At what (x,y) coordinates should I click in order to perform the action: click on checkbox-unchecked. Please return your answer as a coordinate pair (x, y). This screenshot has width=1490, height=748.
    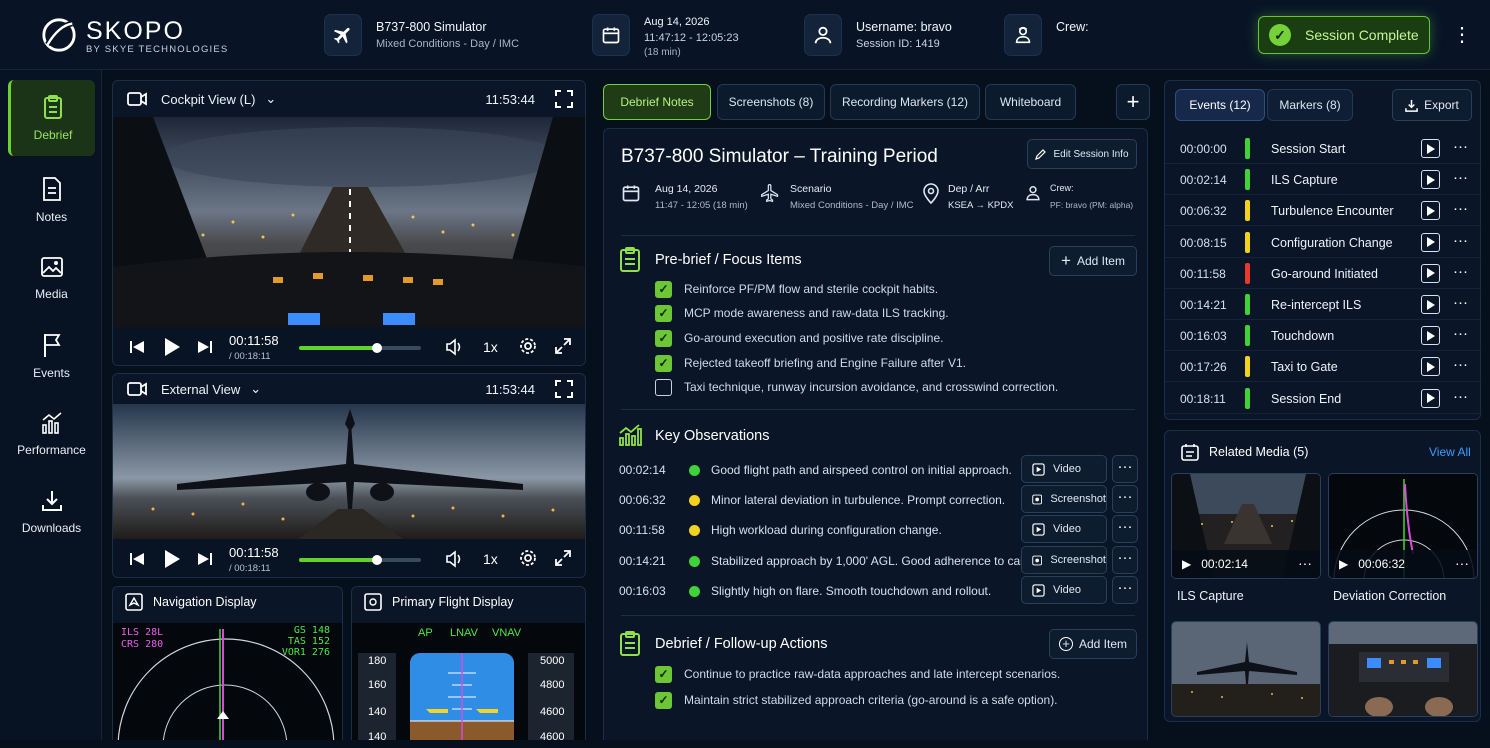
    Looking at the image, I should click on (663, 387).